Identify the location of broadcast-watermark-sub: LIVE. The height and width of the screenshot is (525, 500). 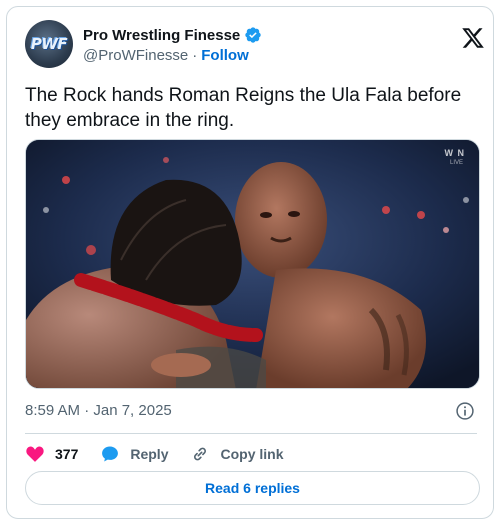
(456, 163).